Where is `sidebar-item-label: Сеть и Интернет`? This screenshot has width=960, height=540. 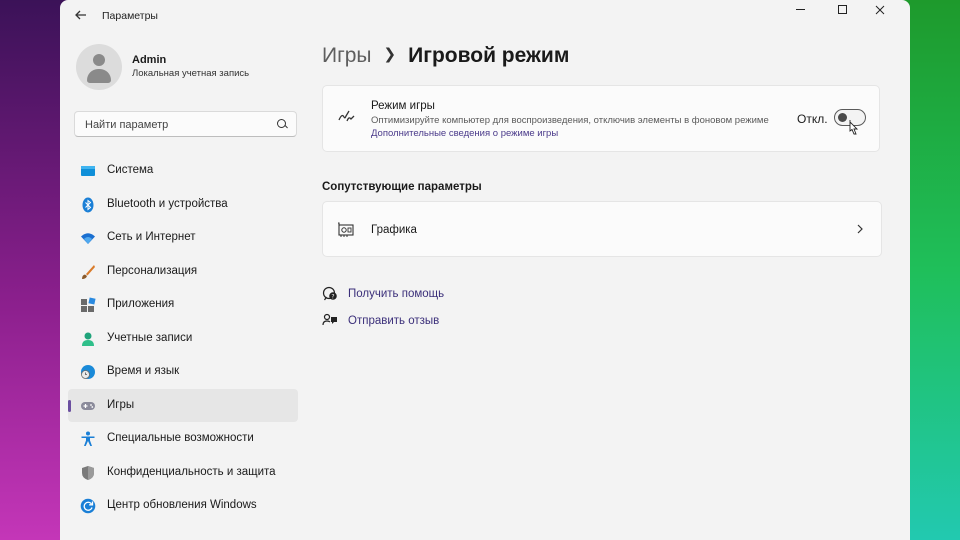 sidebar-item-label: Сеть и Интернет is located at coordinates (151, 237).